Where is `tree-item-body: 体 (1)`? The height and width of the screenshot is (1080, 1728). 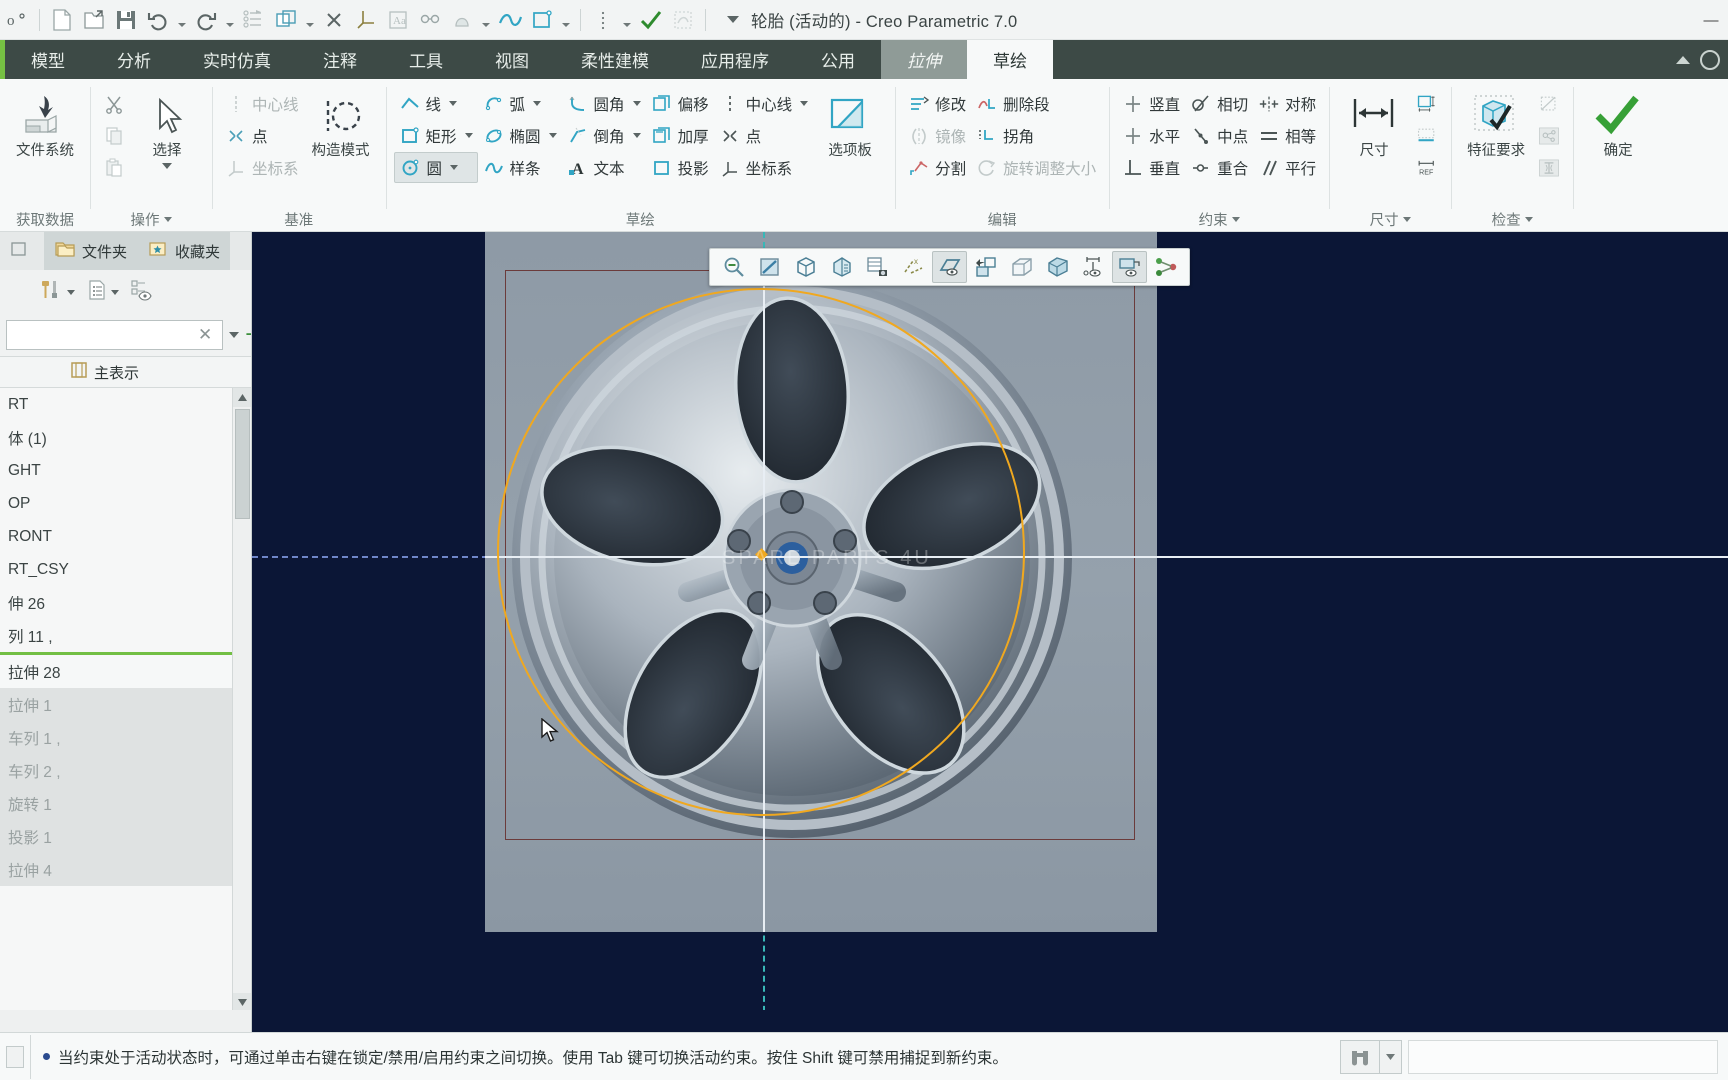
tree-item-body: 体 (1) is located at coordinates (116, 437).